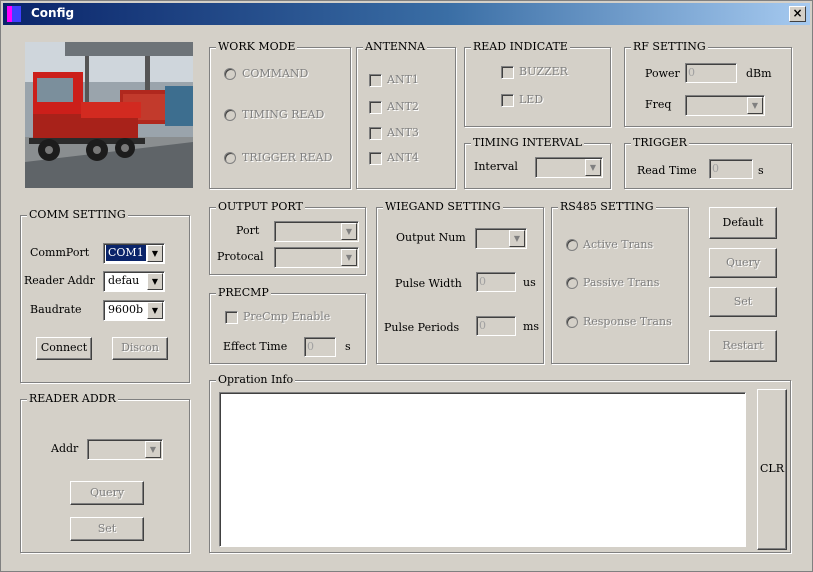  Describe the element at coordinates (375, 133) in the screenshot. I see `ant3-checkbox` at that location.